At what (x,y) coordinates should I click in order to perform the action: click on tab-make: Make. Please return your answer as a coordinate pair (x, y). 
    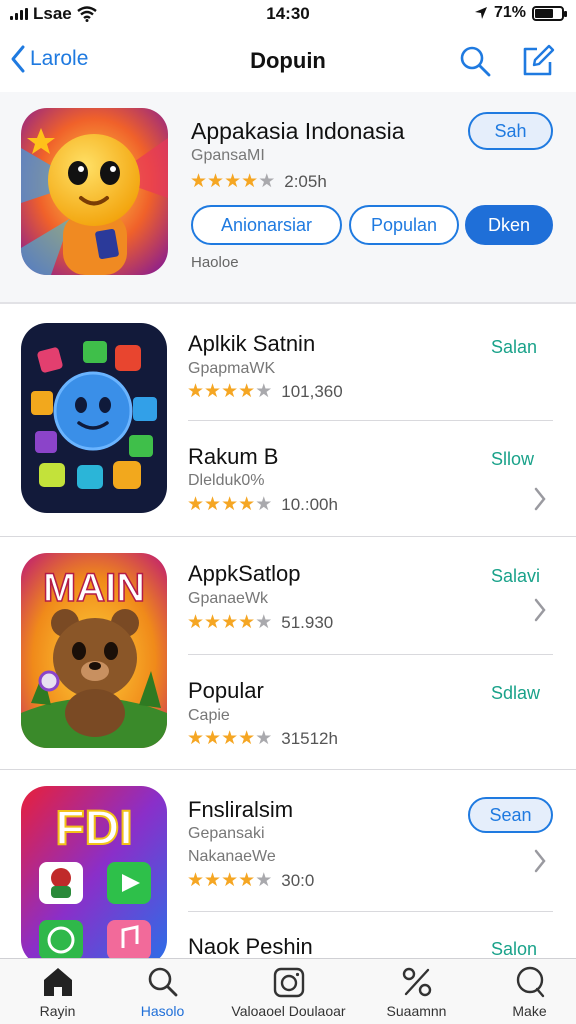
    Looking at the image, I should click on (524, 991).